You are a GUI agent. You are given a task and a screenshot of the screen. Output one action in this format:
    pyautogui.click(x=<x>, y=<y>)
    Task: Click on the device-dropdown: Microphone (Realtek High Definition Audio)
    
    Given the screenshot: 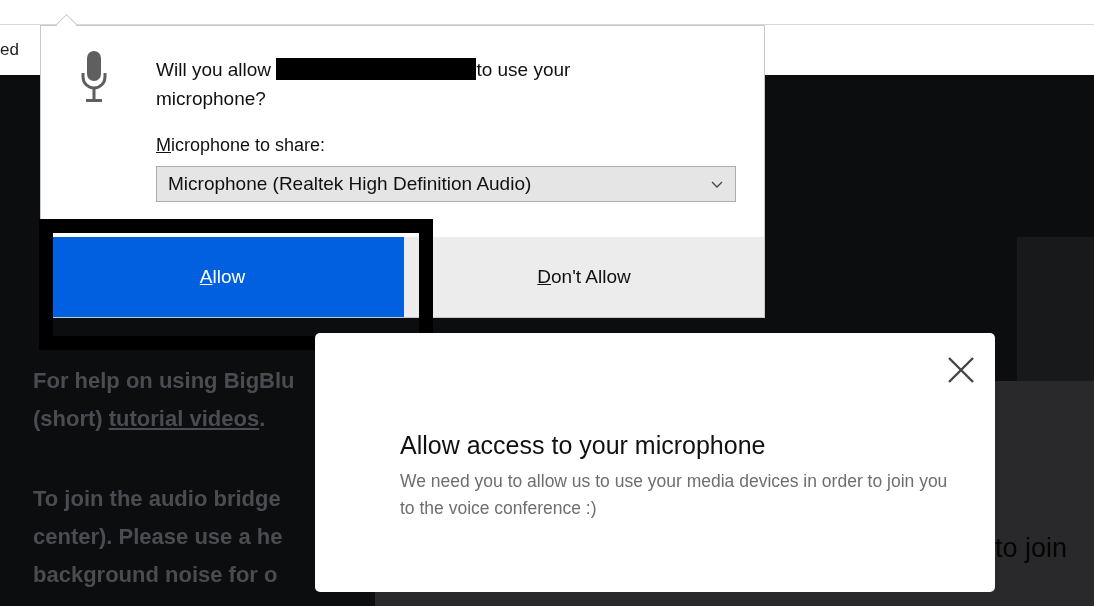 What is the action you would take?
    pyautogui.click(x=446, y=184)
    